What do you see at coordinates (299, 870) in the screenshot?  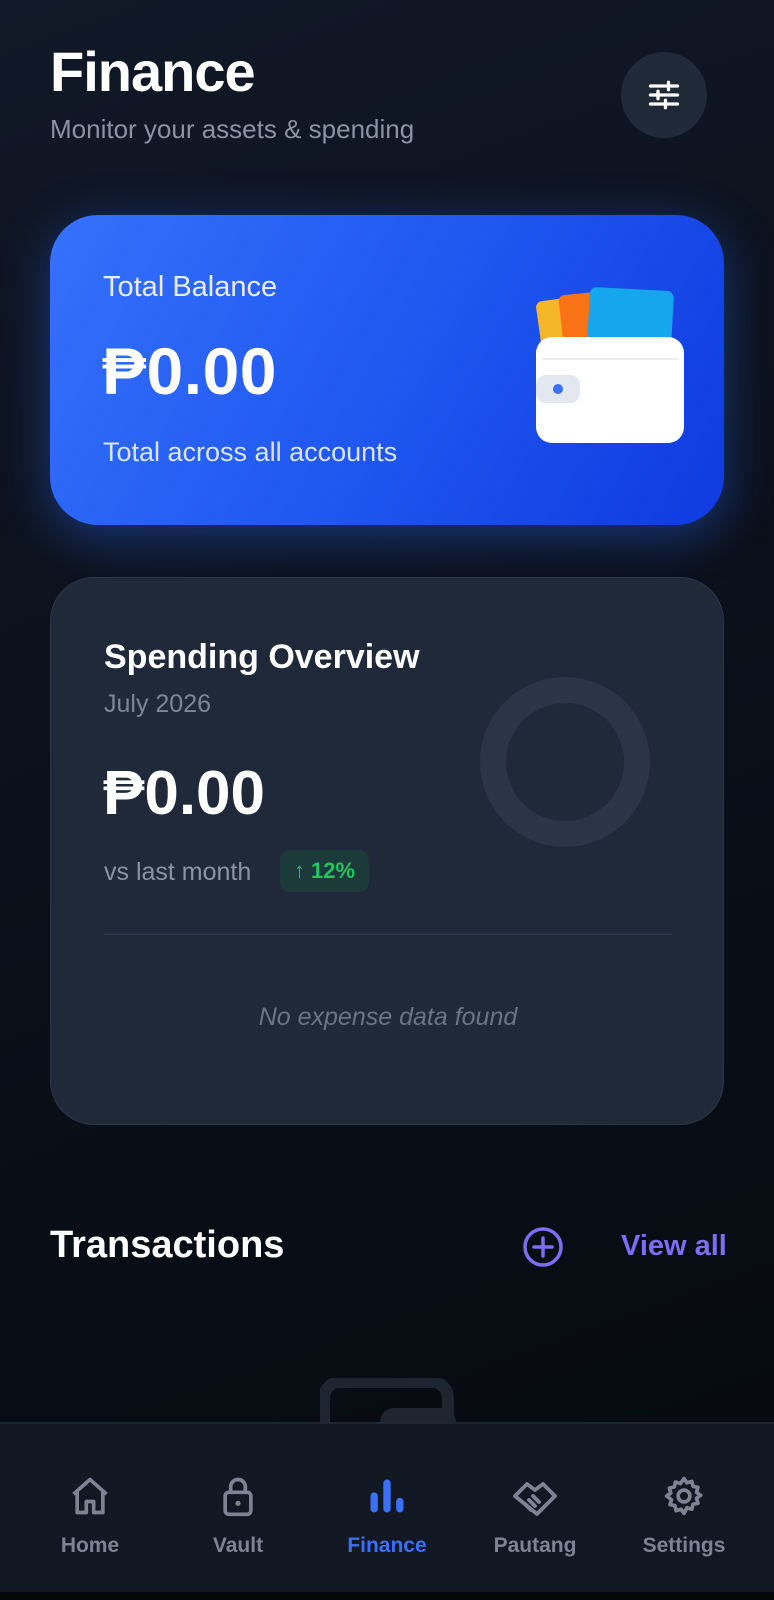 I see `arrow-up-icon: ↑` at bounding box center [299, 870].